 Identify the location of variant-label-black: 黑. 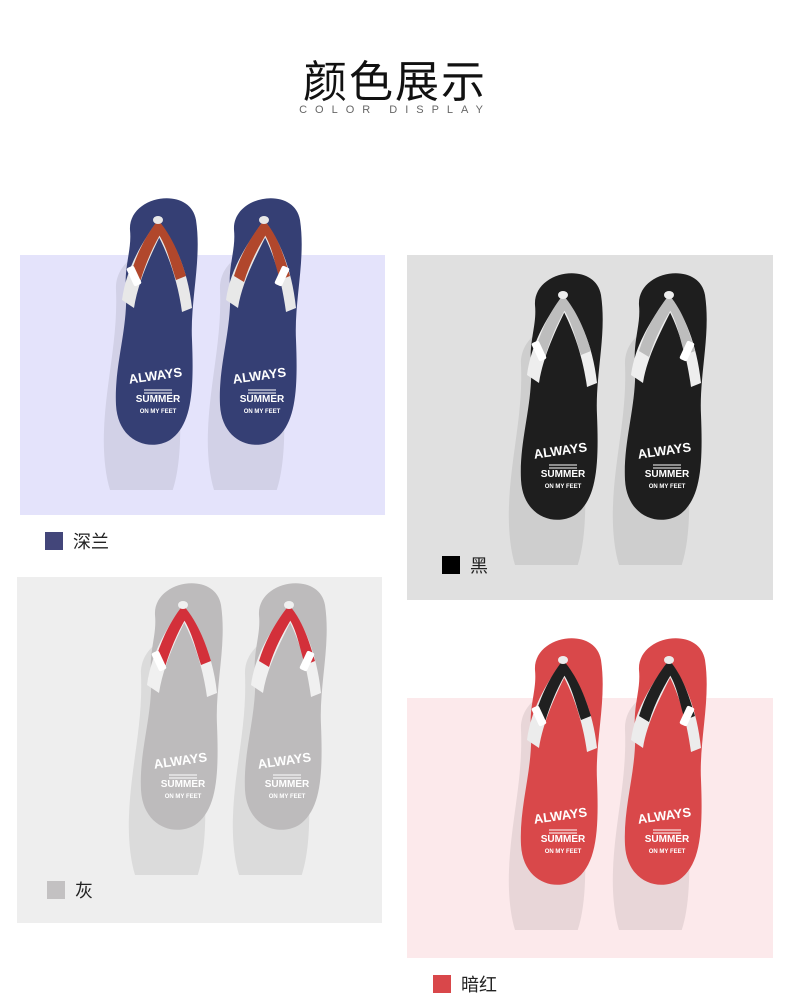
(465, 565).